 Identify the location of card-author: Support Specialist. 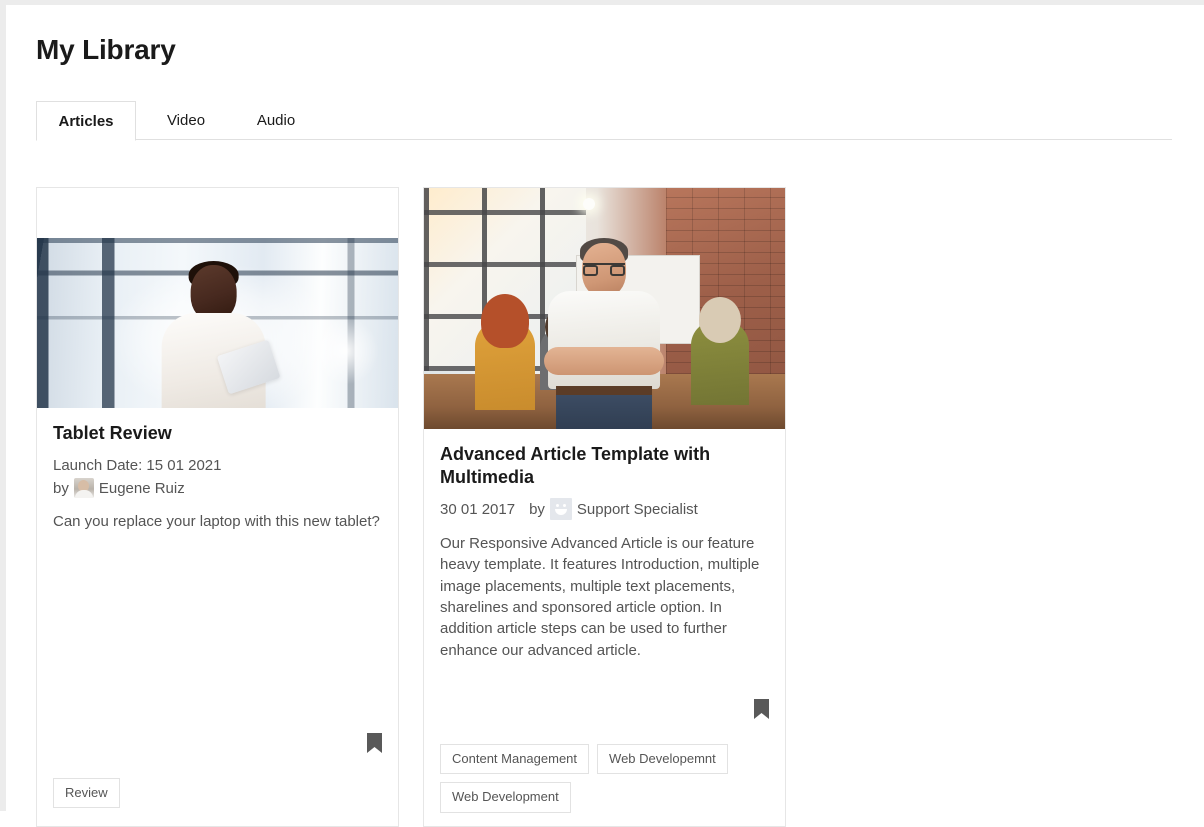
(637, 509).